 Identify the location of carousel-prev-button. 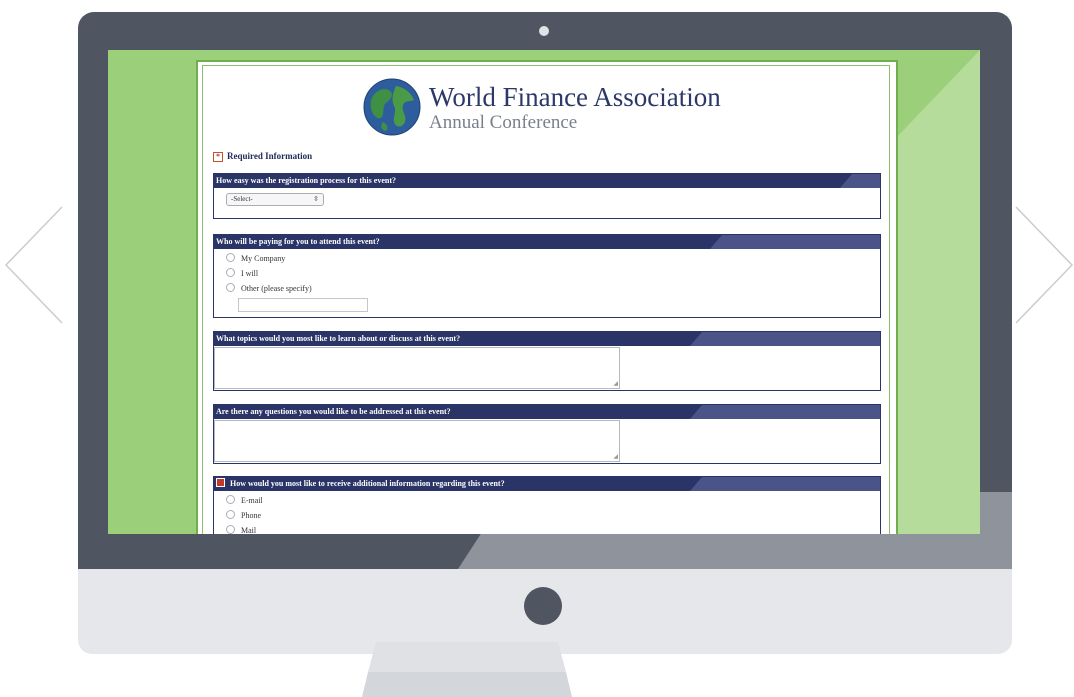
(34, 265).